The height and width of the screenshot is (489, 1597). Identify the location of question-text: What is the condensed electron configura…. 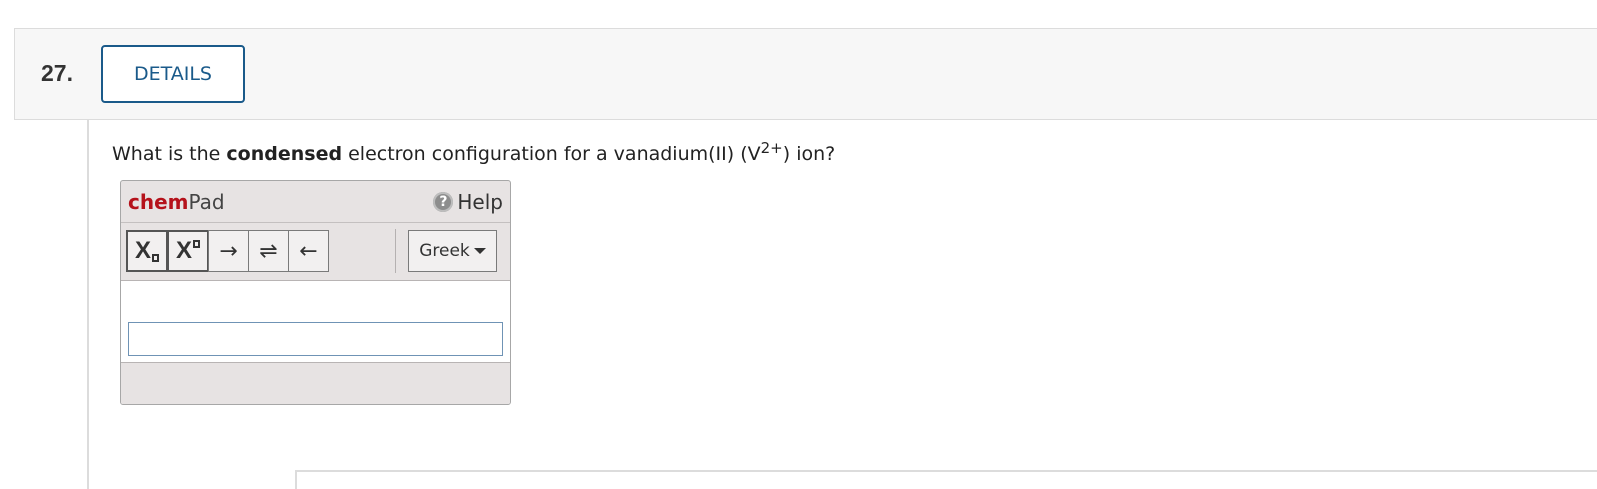
(474, 153).